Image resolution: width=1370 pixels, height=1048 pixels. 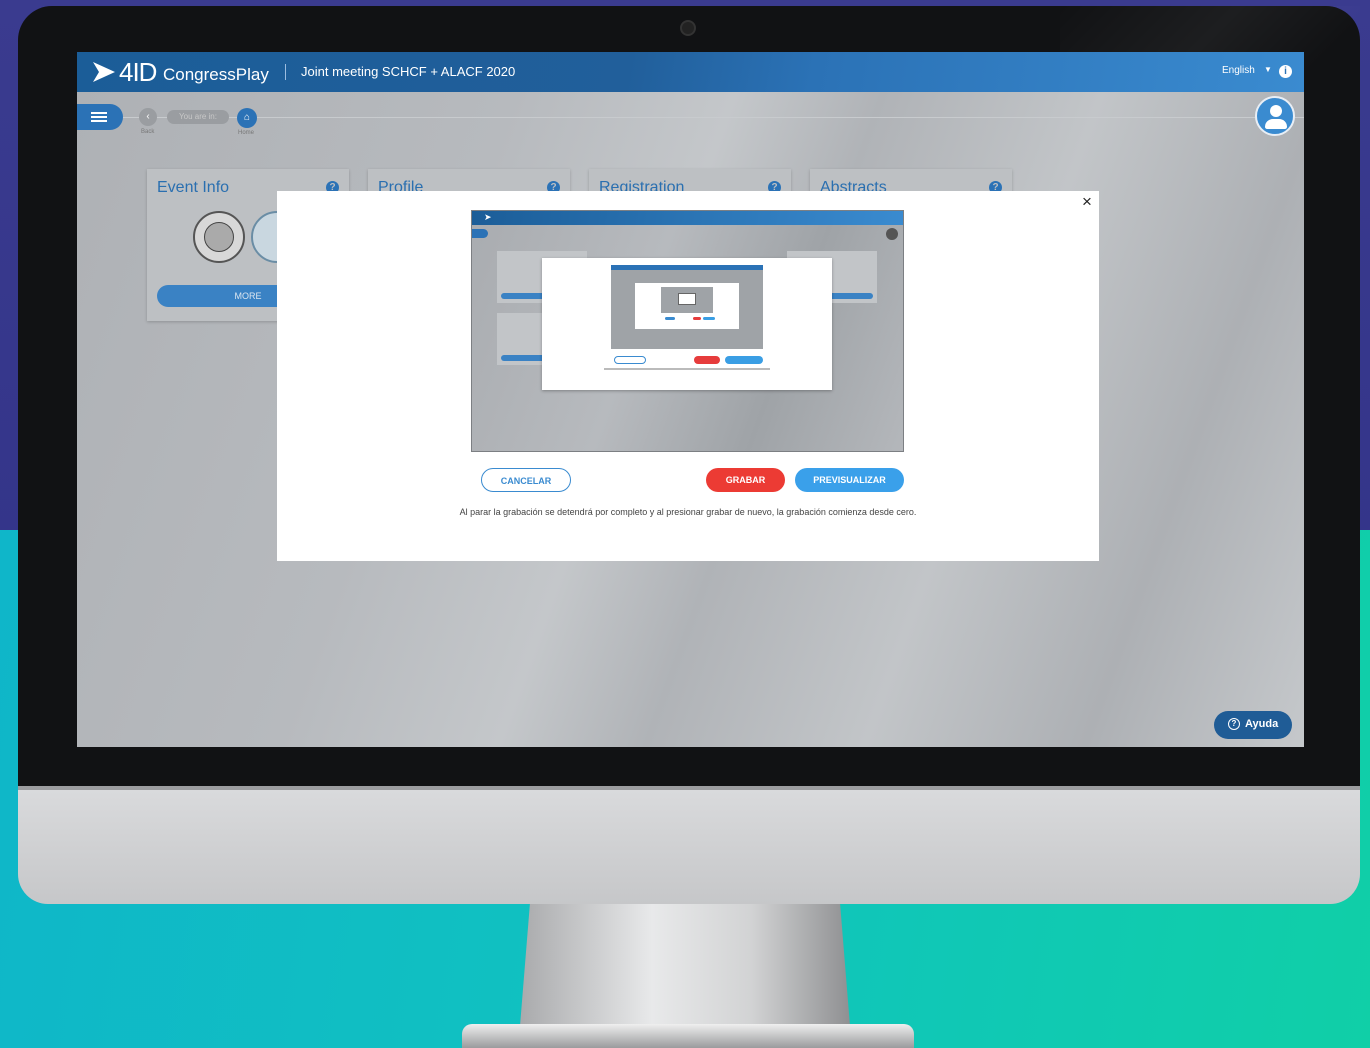 I want to click on close-icon: ×, so click(x=1087, y=202).